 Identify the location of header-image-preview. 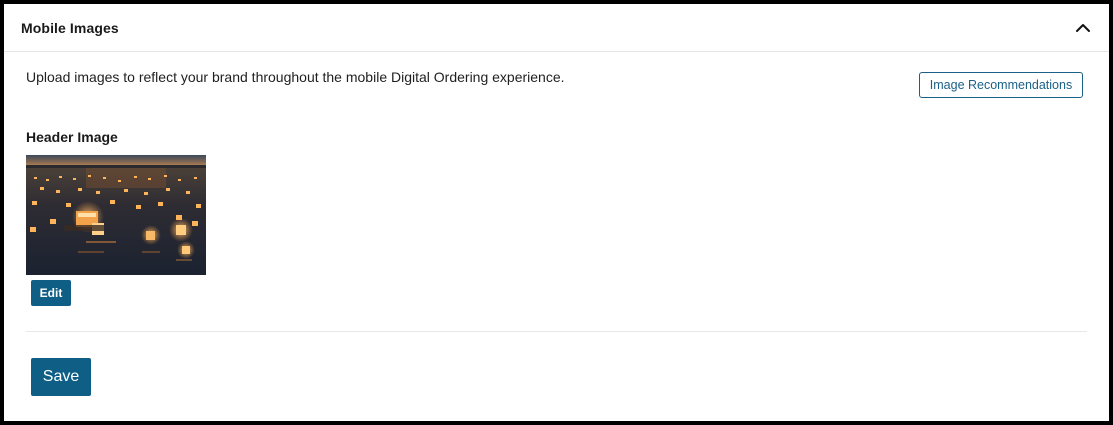
(116, 215).